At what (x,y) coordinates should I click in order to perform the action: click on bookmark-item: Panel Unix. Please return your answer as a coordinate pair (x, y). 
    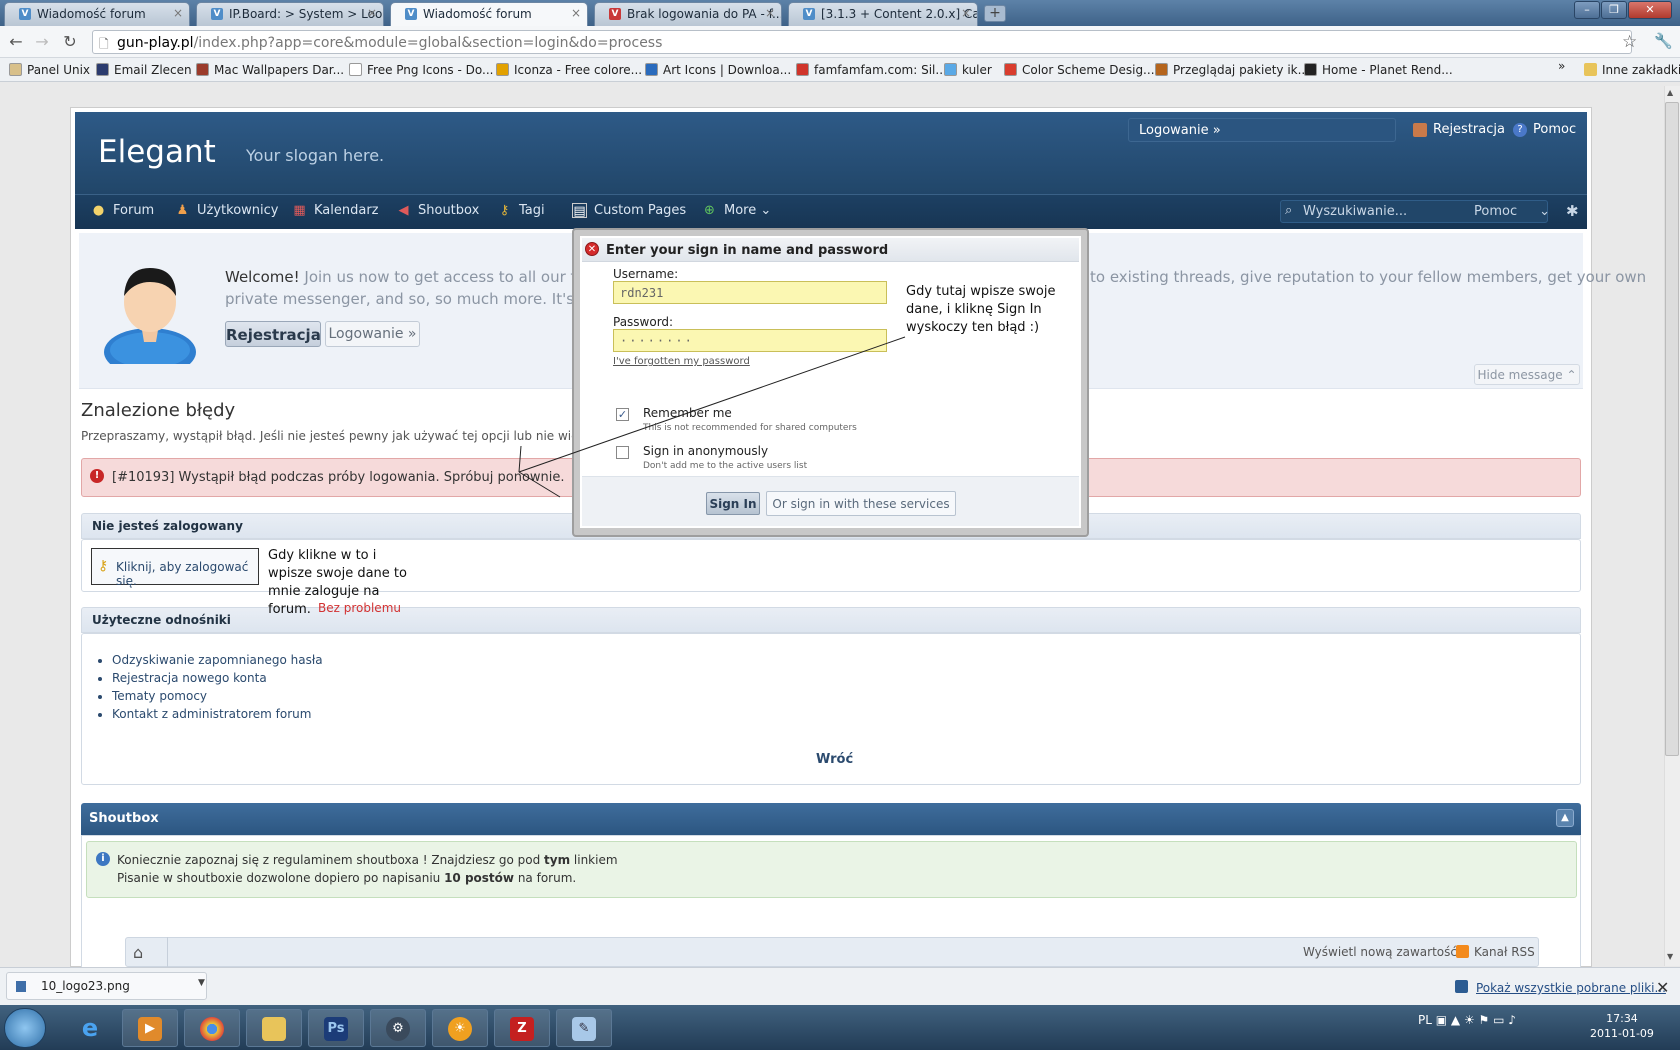
    Looking at the image, I should click on (49, 70).